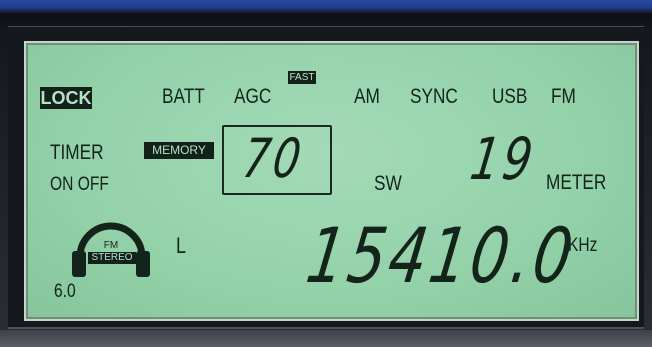  What do you see at coordinates (583, 245) in the screenshot?
I see `unit-label: KHz` at bounding box center [583, 245].